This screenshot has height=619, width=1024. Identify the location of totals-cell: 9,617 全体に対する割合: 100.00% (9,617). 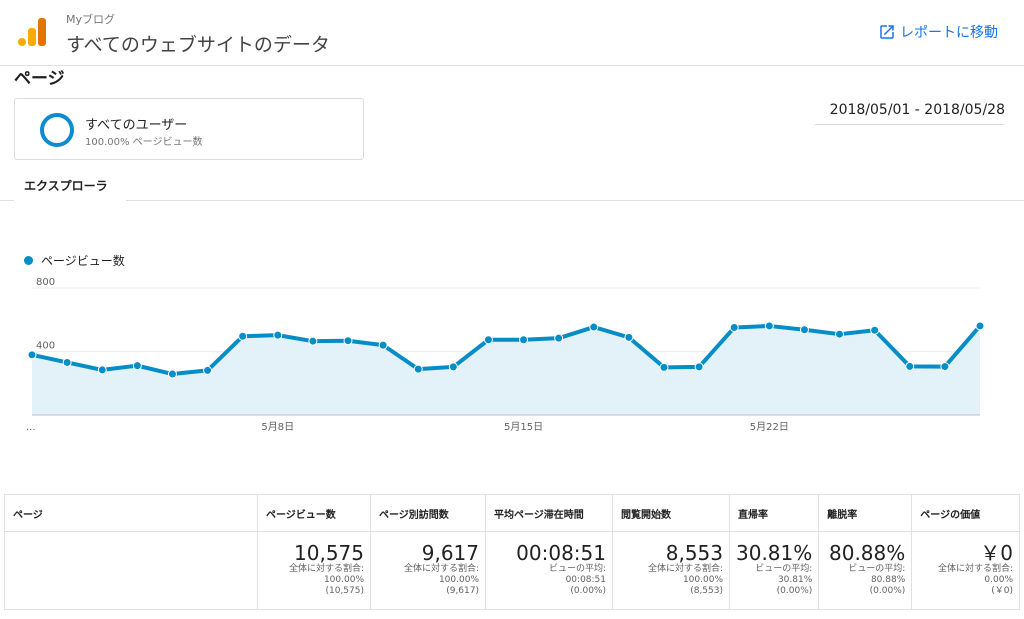
(428, 570).